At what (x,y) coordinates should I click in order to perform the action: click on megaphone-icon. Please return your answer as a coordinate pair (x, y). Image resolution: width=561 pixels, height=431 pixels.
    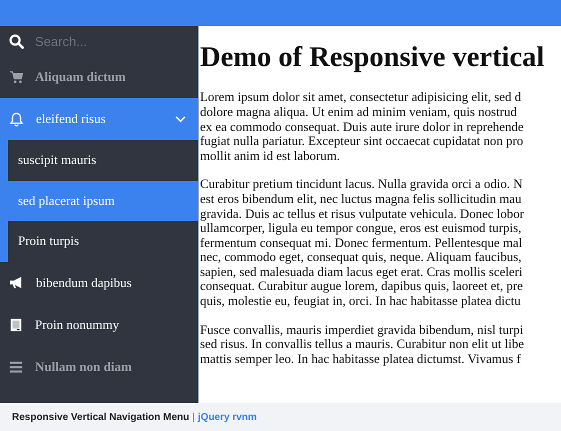
    Looking at the image, I should click on (16, 282).